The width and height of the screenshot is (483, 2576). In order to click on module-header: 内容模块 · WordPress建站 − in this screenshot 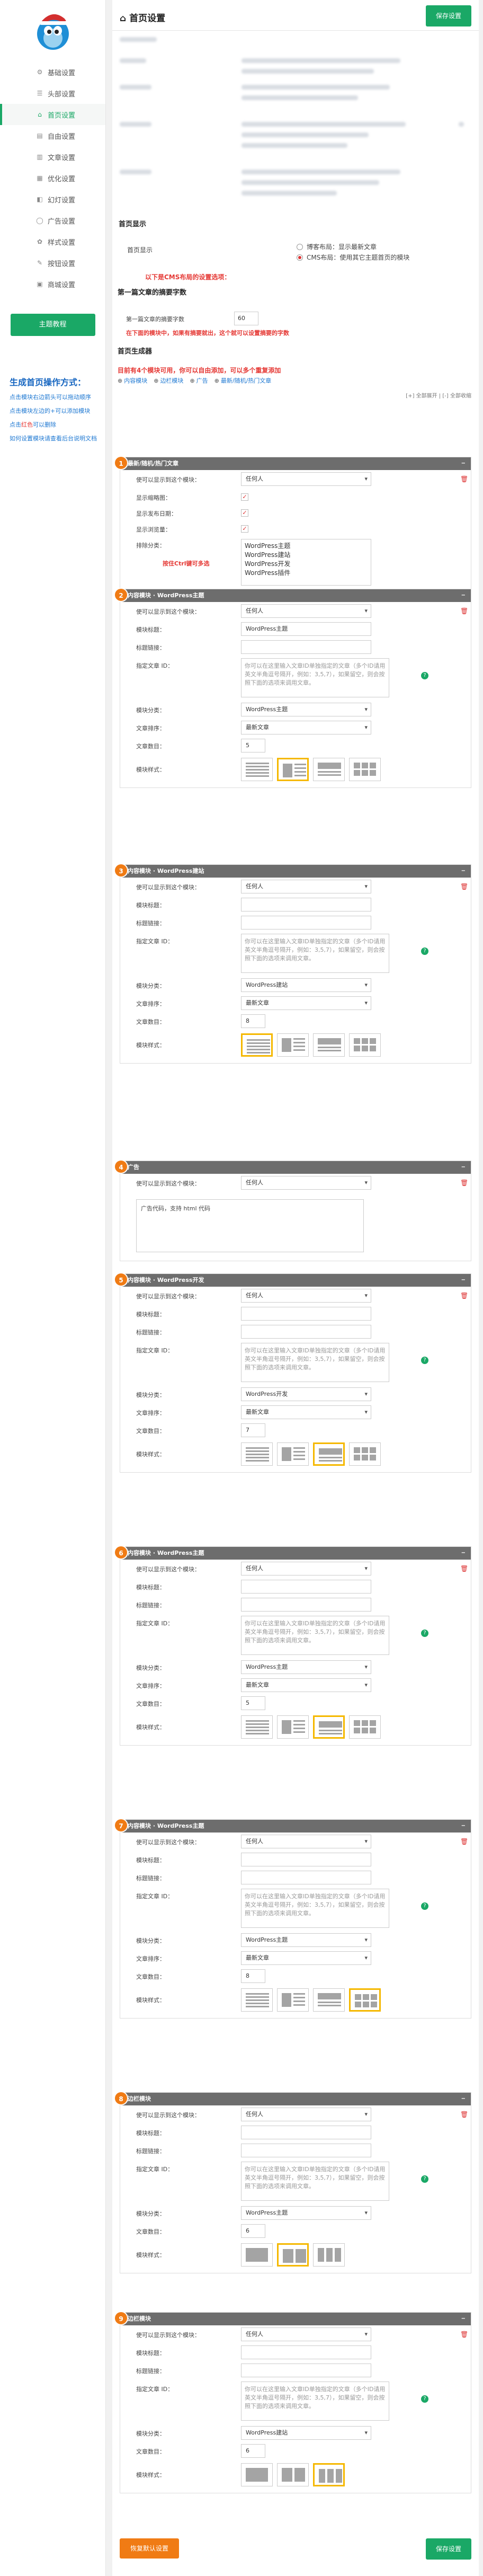, I will do `click(295, 871)`.